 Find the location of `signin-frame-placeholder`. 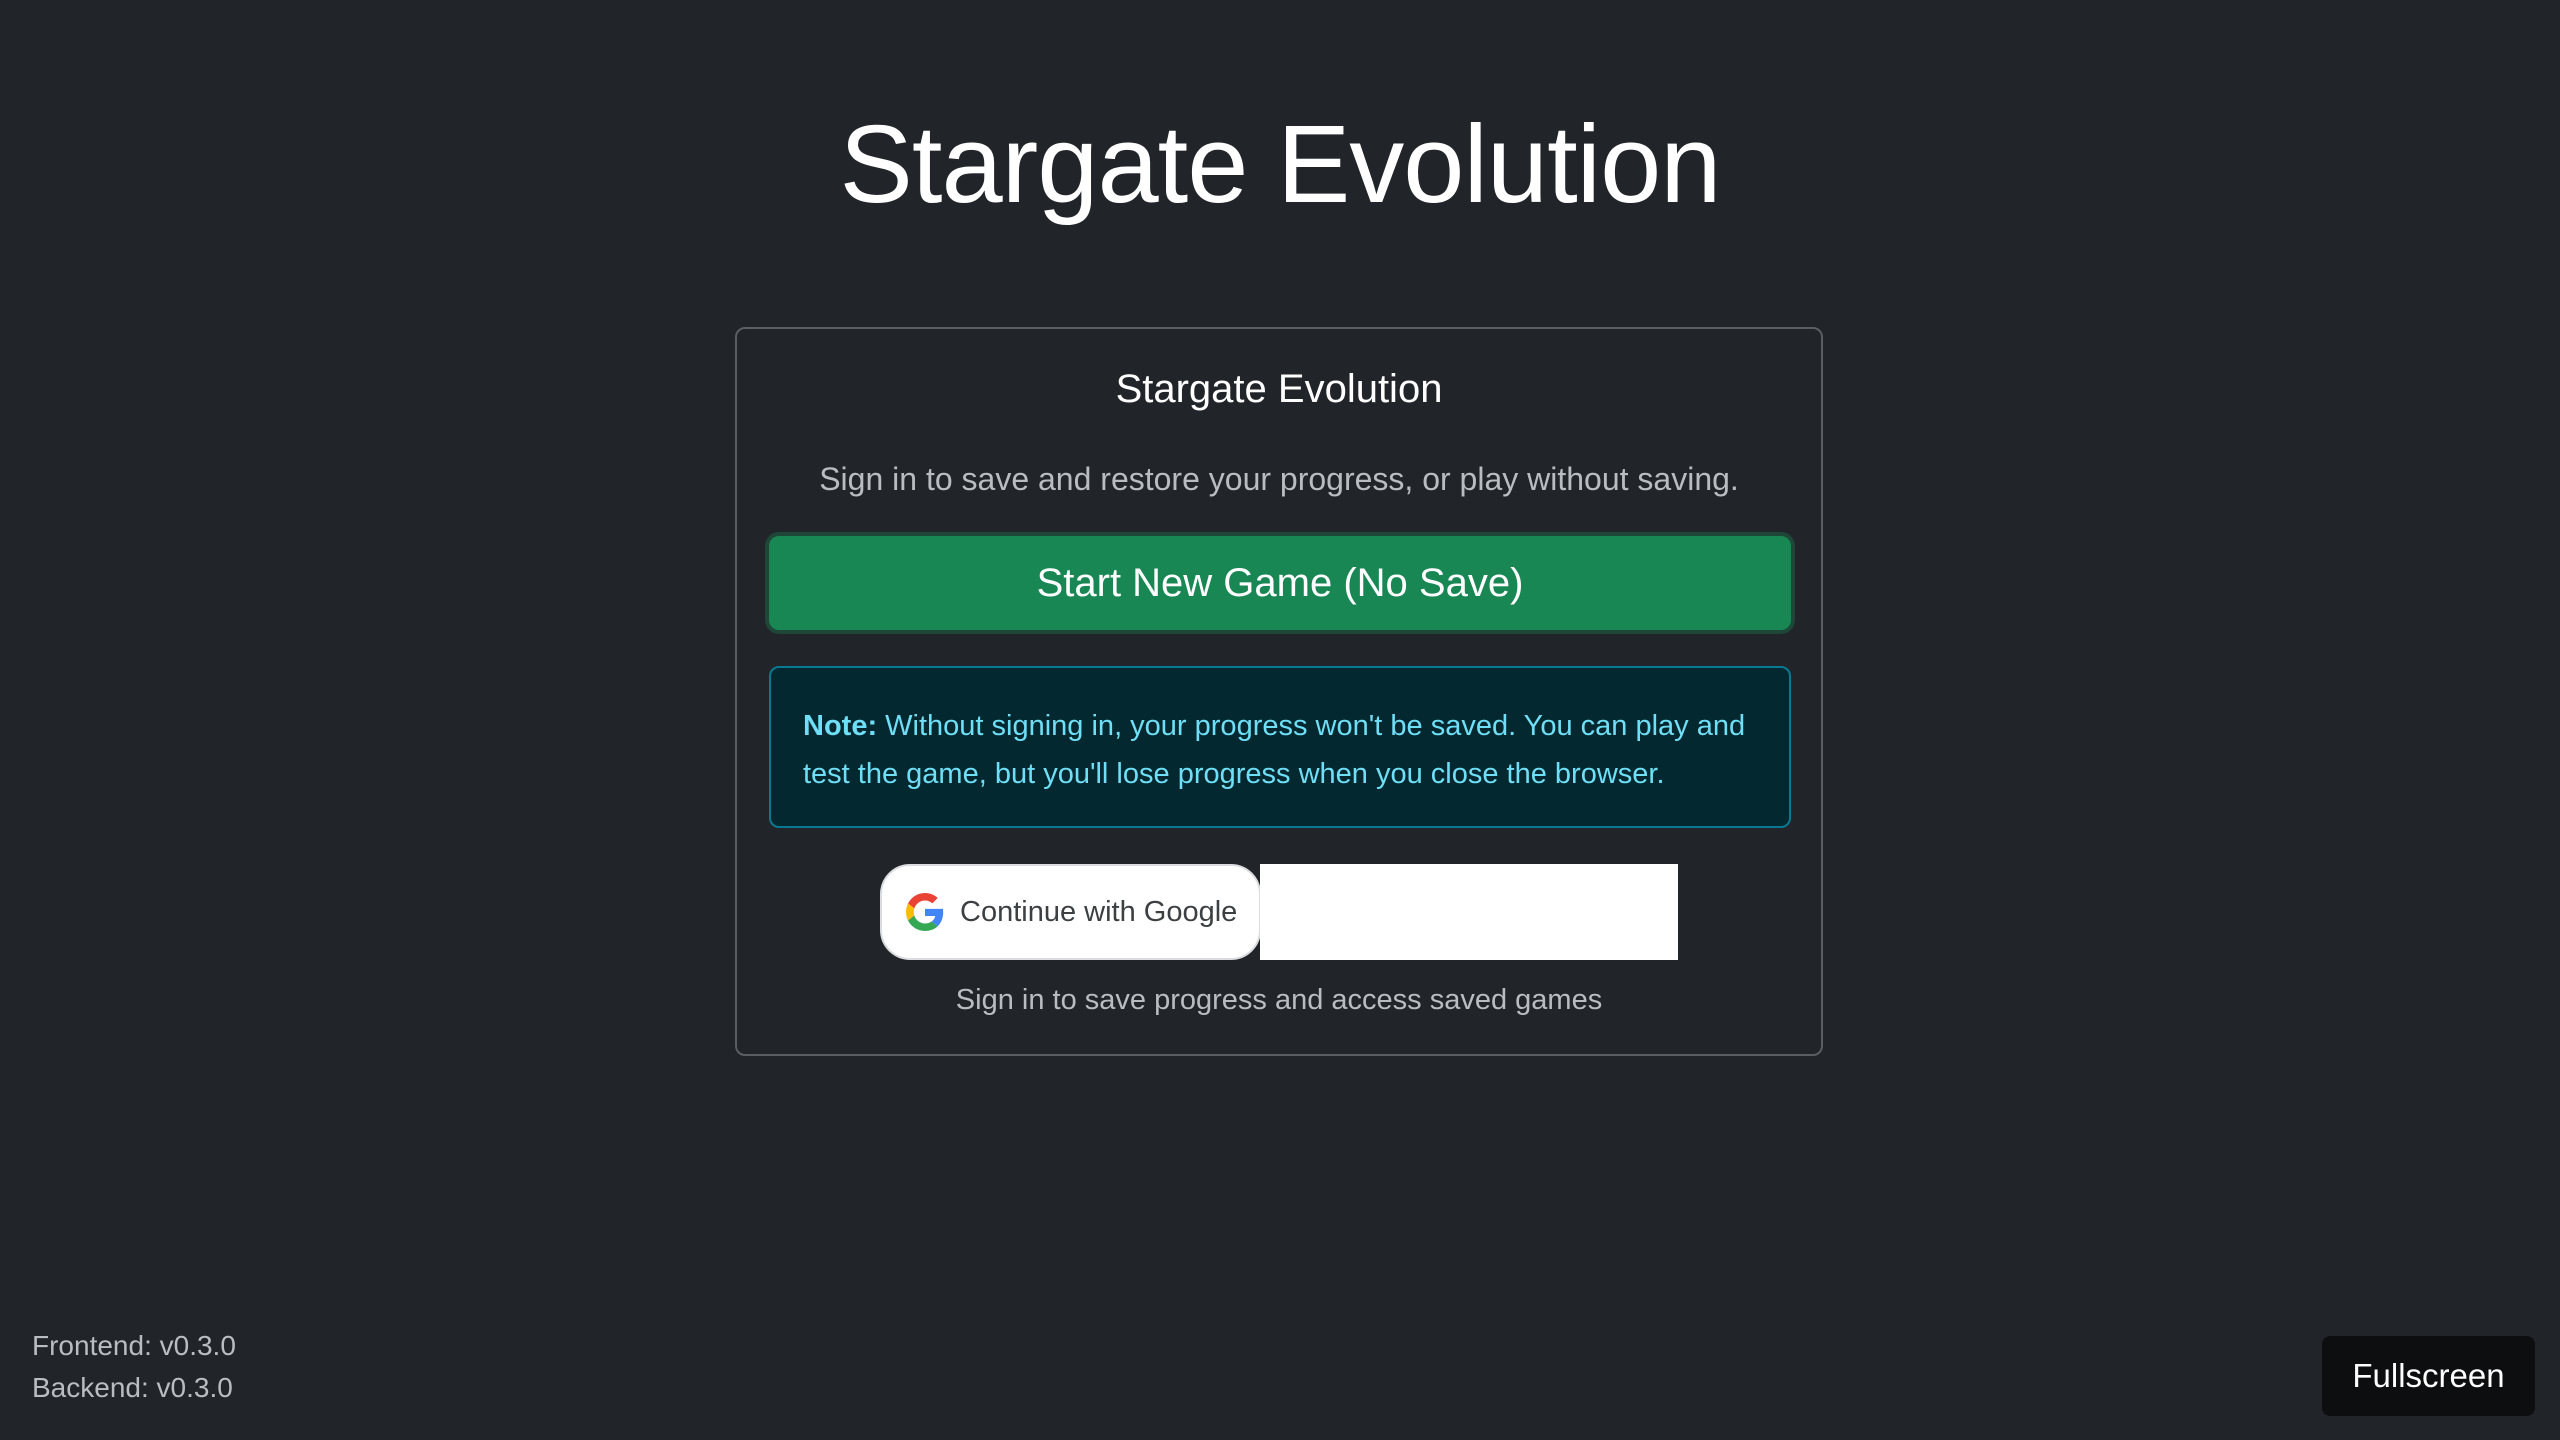

signin-frame-placeholder is located at coordinates (1469, 912).